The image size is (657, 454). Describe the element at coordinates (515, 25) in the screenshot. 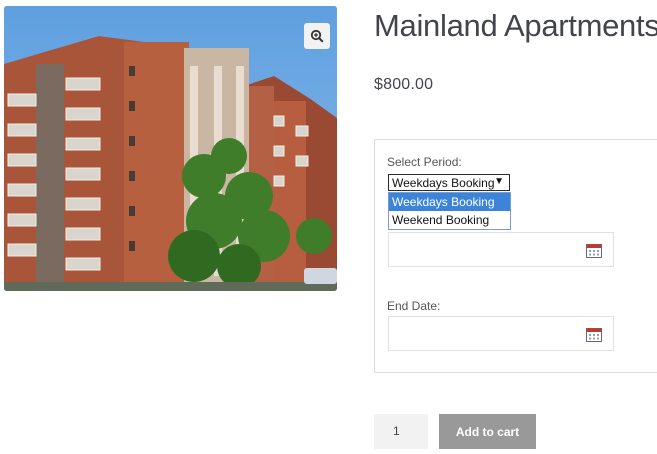

I see `product-title: Mainland Apartments` at that location.